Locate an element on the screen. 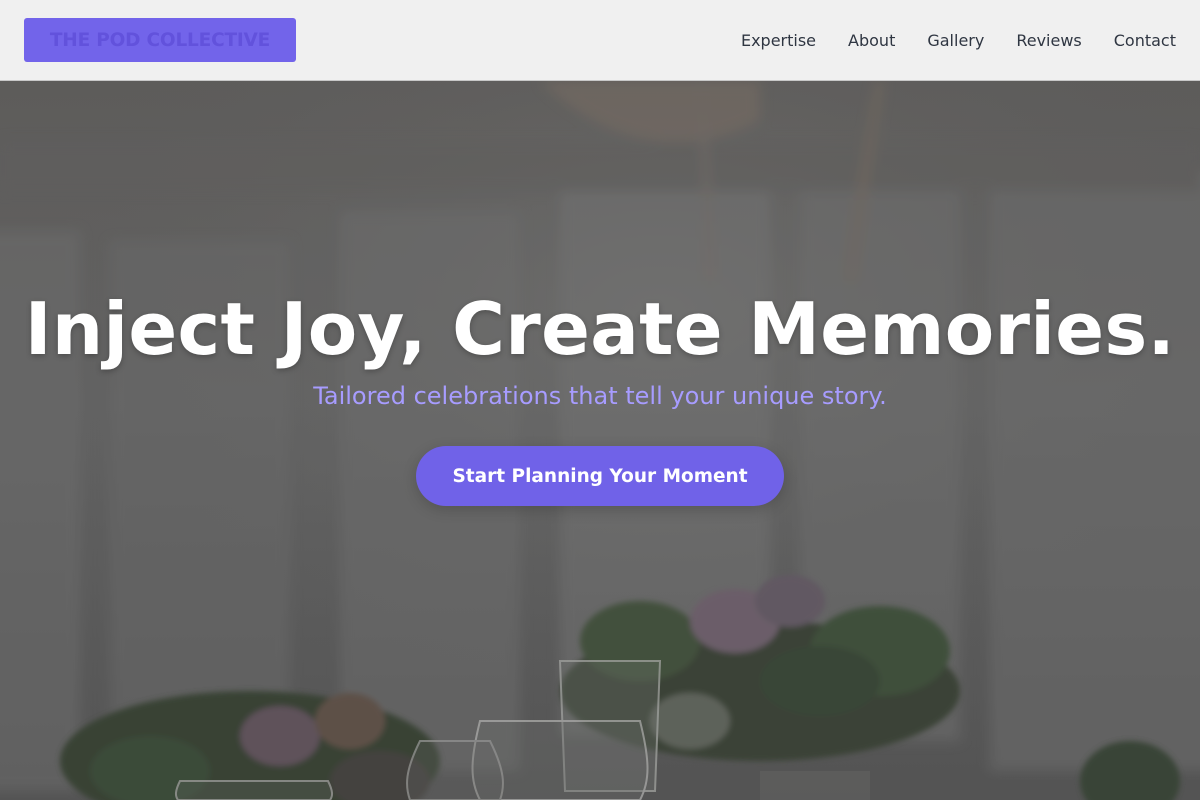  nav-link-gallery: Gallery is located at coordinates (955, 40).